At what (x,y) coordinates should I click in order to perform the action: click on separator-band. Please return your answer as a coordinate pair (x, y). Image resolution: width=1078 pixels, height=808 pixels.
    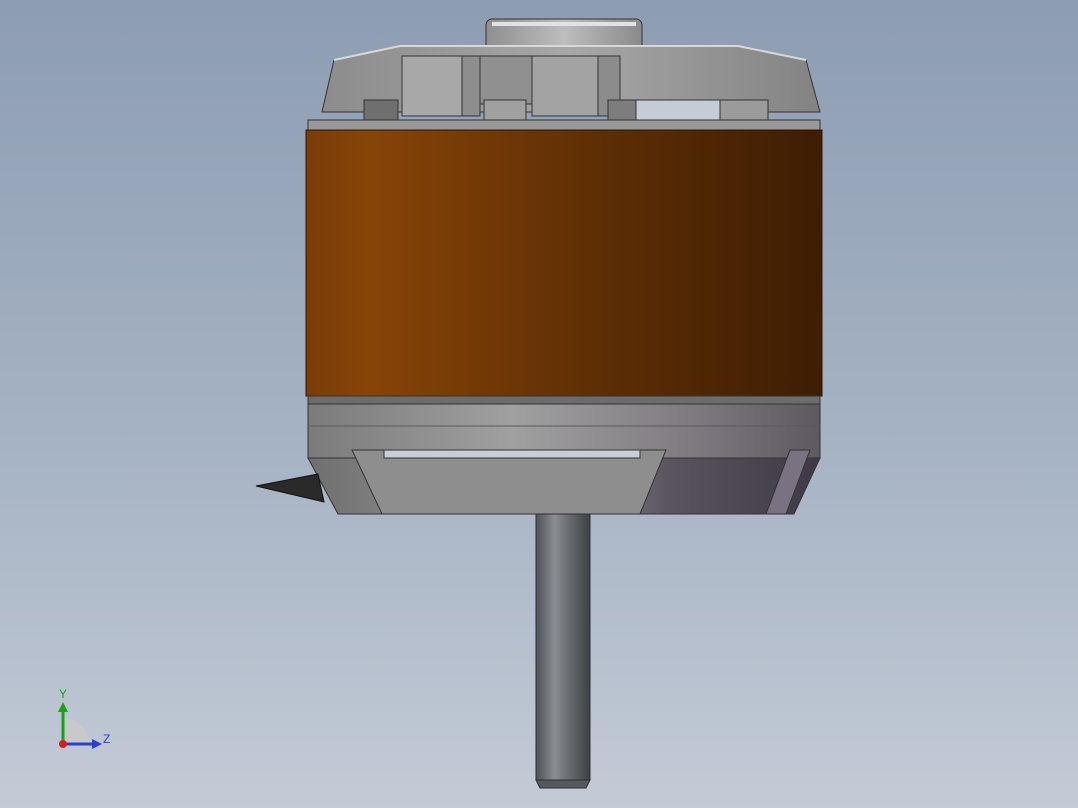
    Looking at the image, I should click on (564, 400).